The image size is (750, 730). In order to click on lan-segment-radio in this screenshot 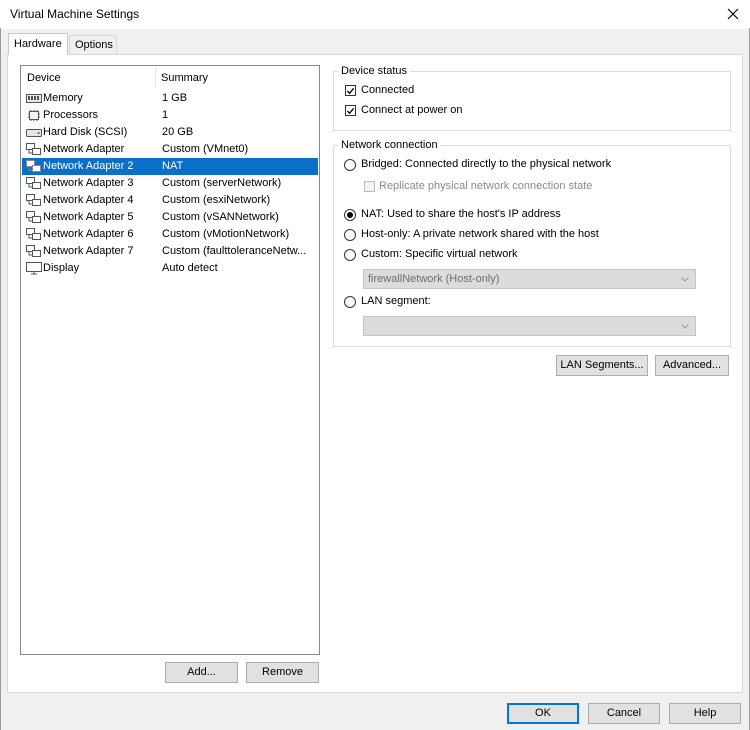, I will do `click(350, 302)`.